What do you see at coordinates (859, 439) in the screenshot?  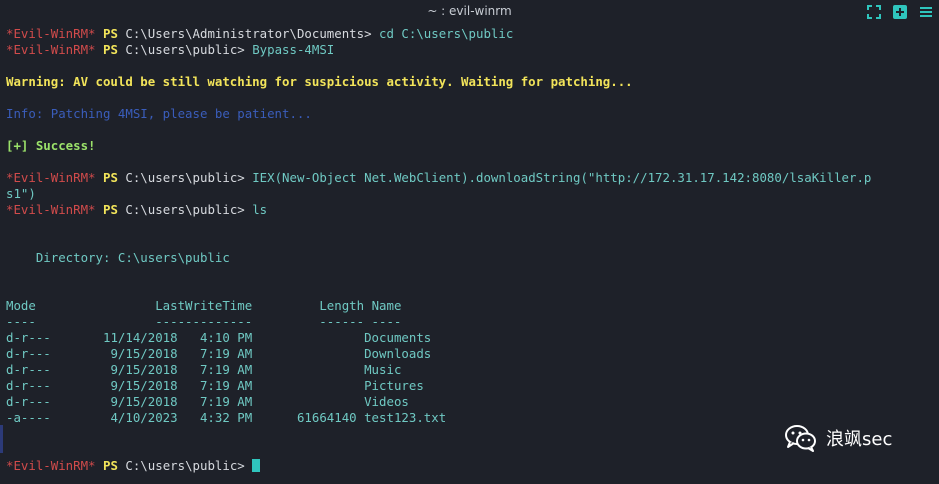 I see `watermark-text: 浪飒sec` at bounding box center [859, 439].